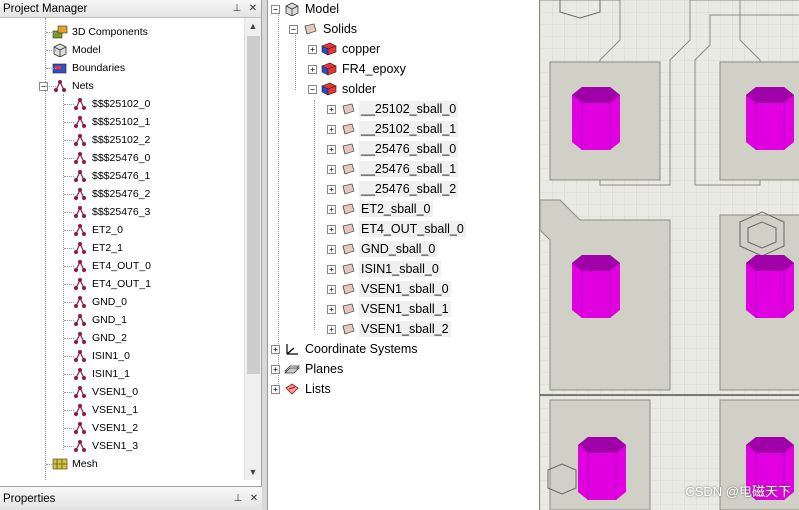 The height and width of the screenshot is (510, 799). Describe the element at coordinates (384, 269) in the screenshot. I see `tree-solid-item: + ISIN1_sball_0` at that location.